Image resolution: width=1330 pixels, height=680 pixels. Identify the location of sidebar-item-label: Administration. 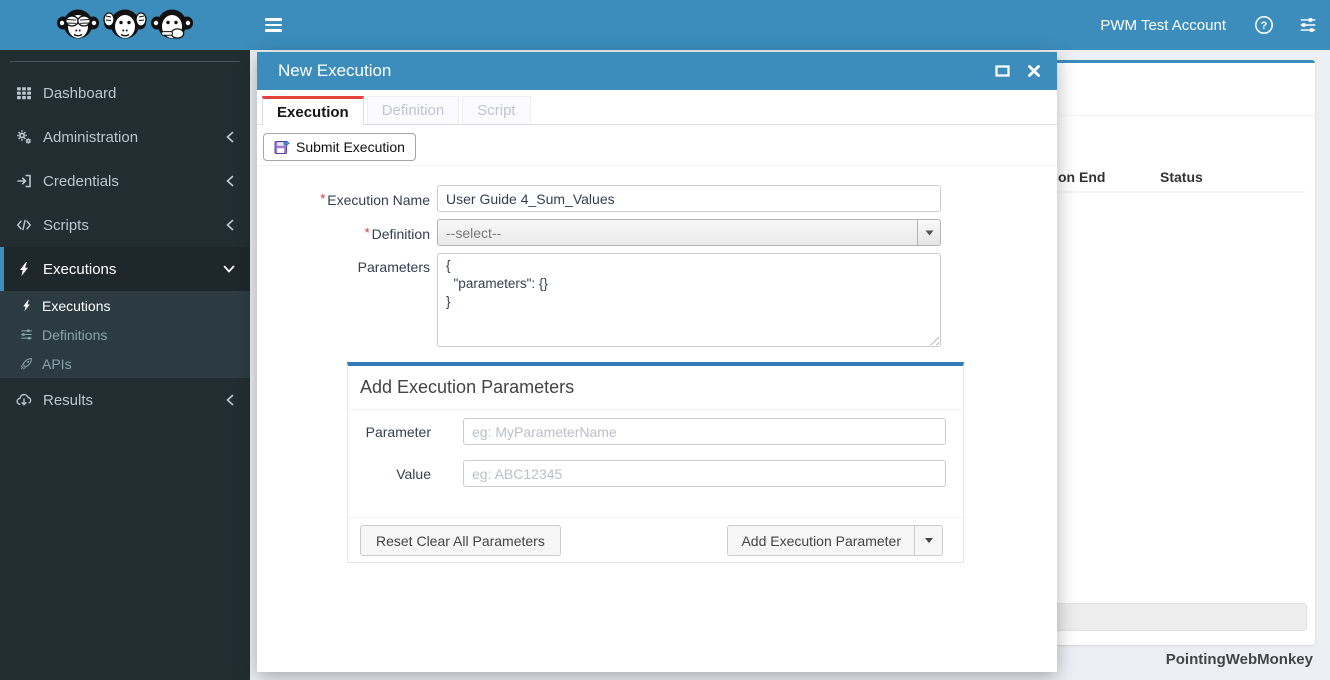
(91, 137).